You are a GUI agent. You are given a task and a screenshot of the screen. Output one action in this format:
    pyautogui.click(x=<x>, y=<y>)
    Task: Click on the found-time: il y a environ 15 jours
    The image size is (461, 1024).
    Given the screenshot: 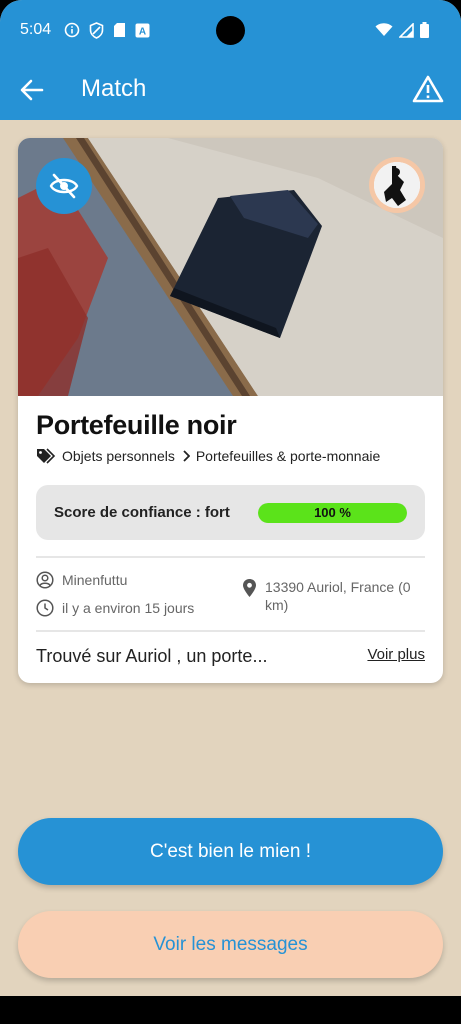 What is the action you would take?
    pyautogui.click(x=115, y=608)
    